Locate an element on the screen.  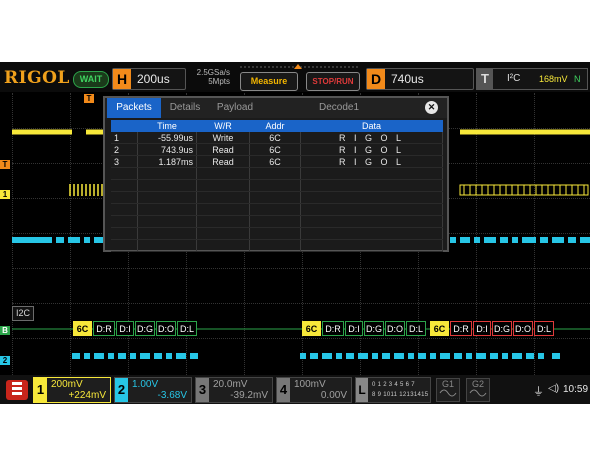
trigger-level: 168mV is located at coordinates (553, 79).